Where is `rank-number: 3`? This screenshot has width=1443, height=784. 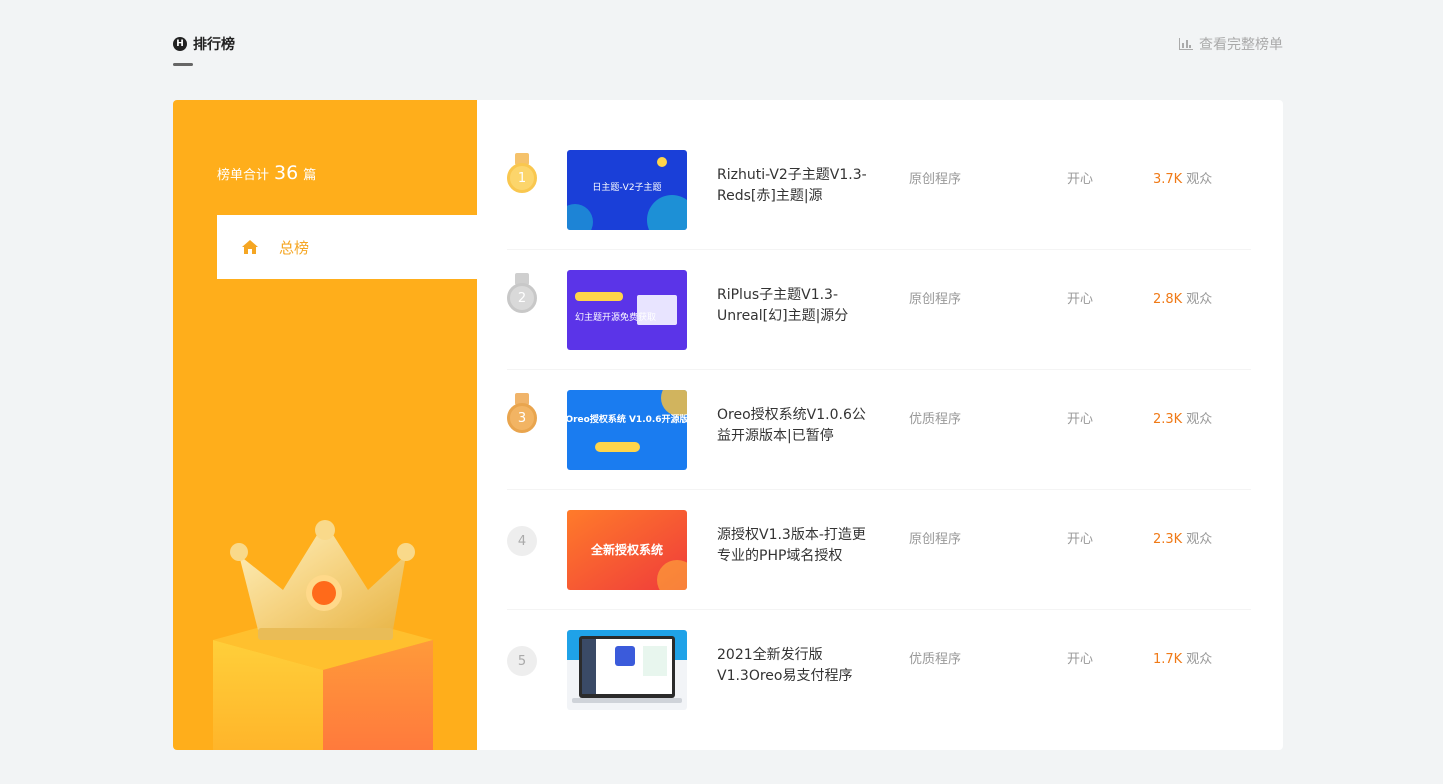 rank-number: 3 is located at coordinates (522, 418).